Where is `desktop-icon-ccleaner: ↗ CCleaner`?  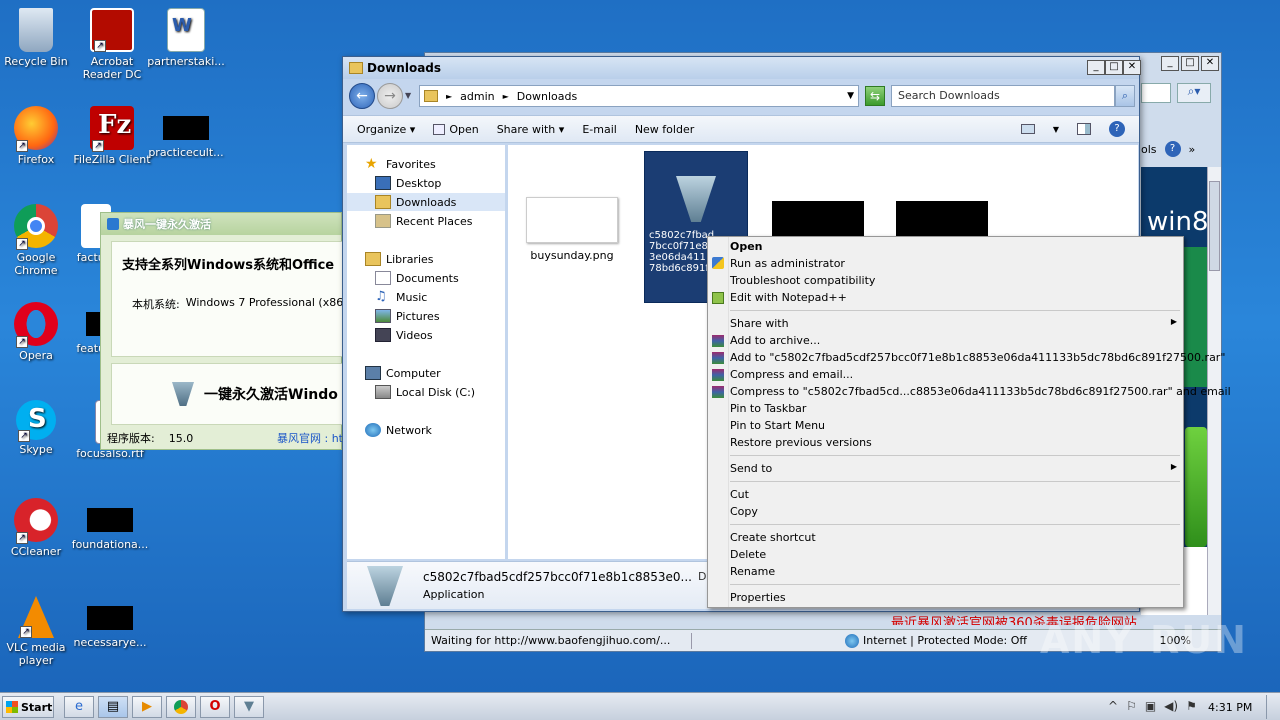
desktop-icon-ccleaner: ↗ CCleaner is located at coordinates (38, 528).